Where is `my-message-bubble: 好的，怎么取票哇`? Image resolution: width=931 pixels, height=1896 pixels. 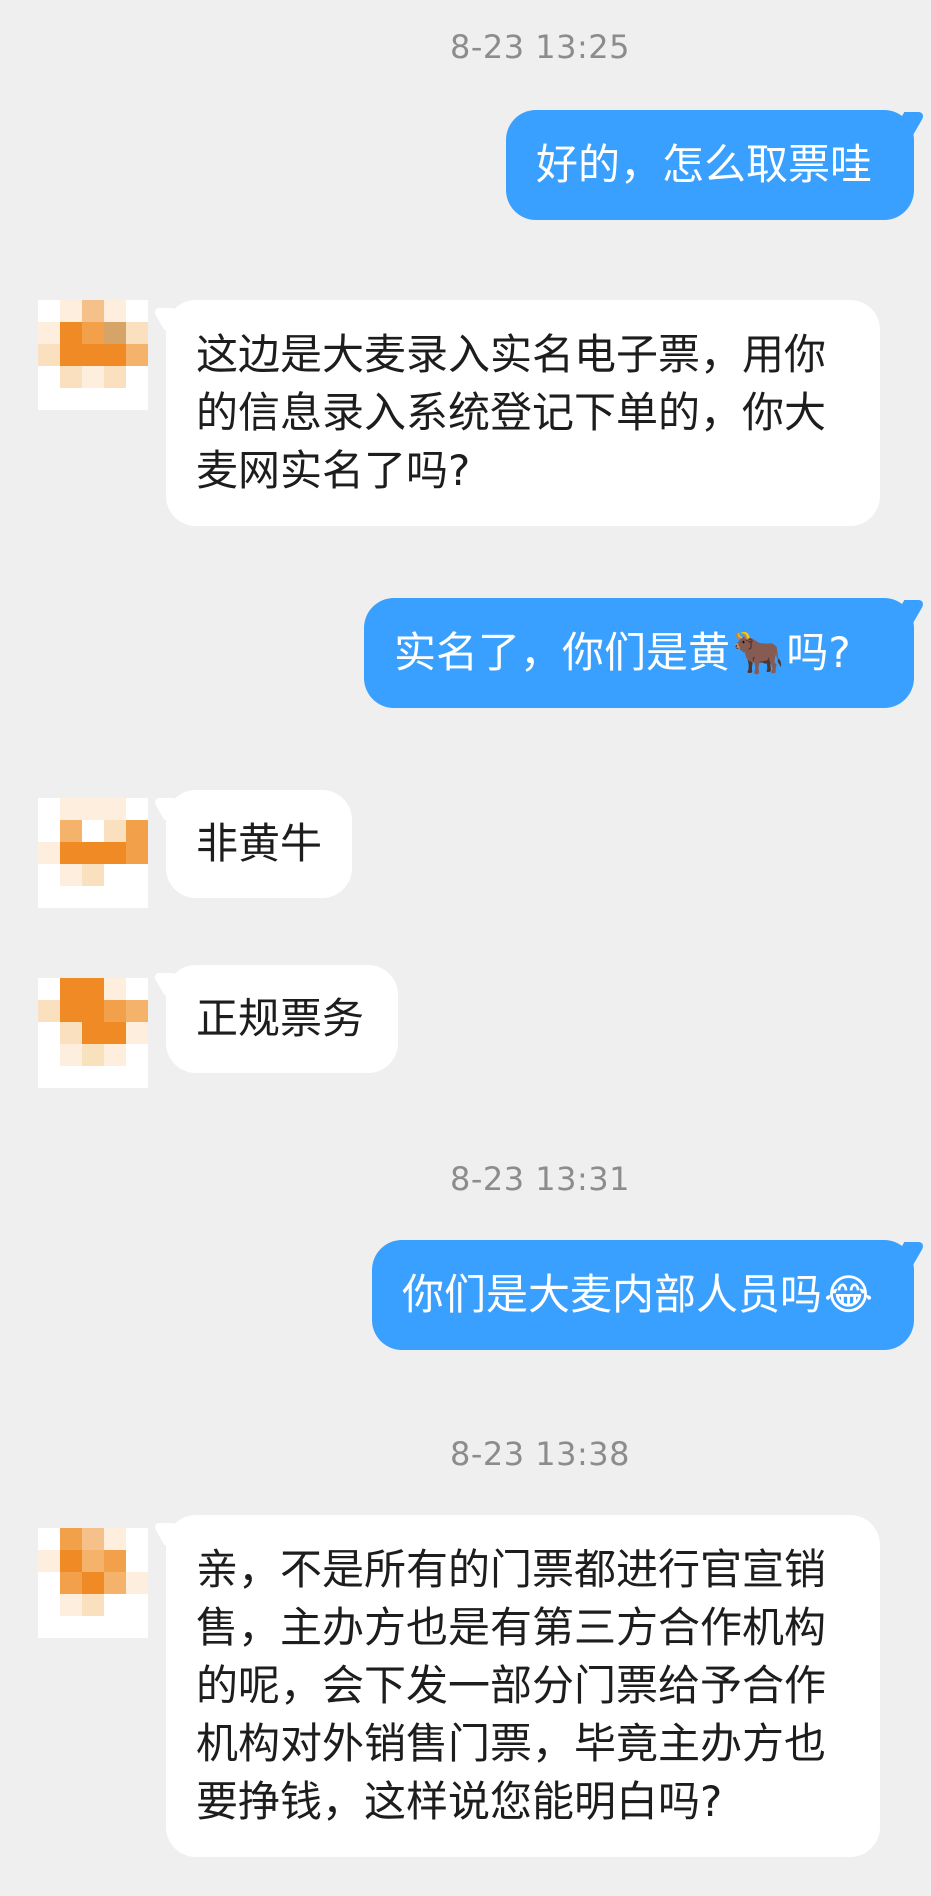 my-message-bubble: 好的，怎么取票哇 is located at coordinates (710, 165).